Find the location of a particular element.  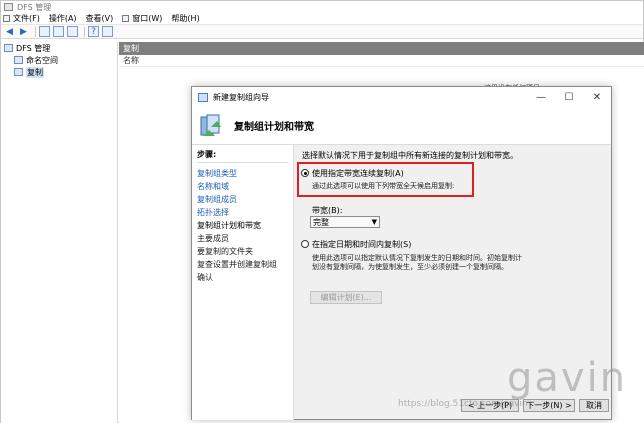

option-continuous: 使用指定带宽连续复制(A) is located at coordinates (352, 173).